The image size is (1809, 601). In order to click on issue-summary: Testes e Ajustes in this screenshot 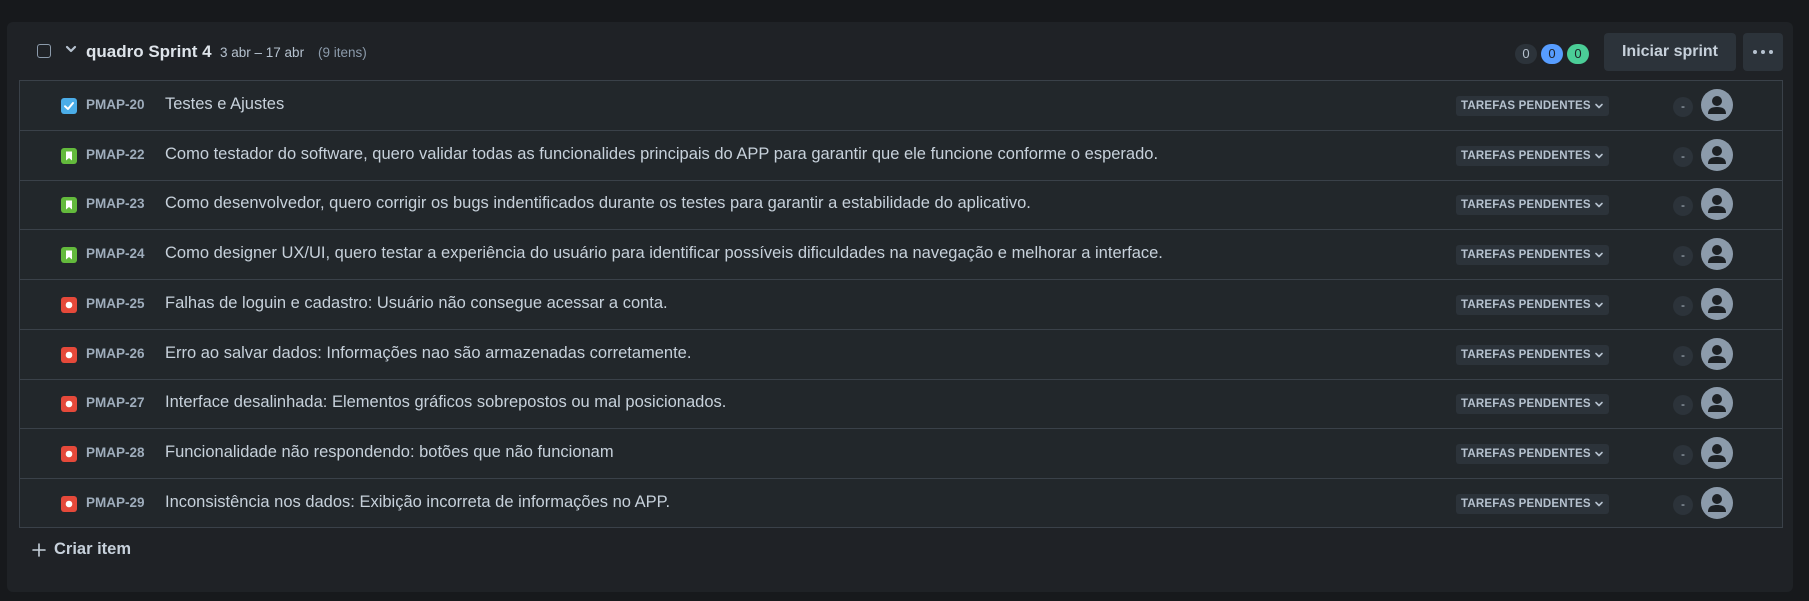, I will do `click(224, 104)`.